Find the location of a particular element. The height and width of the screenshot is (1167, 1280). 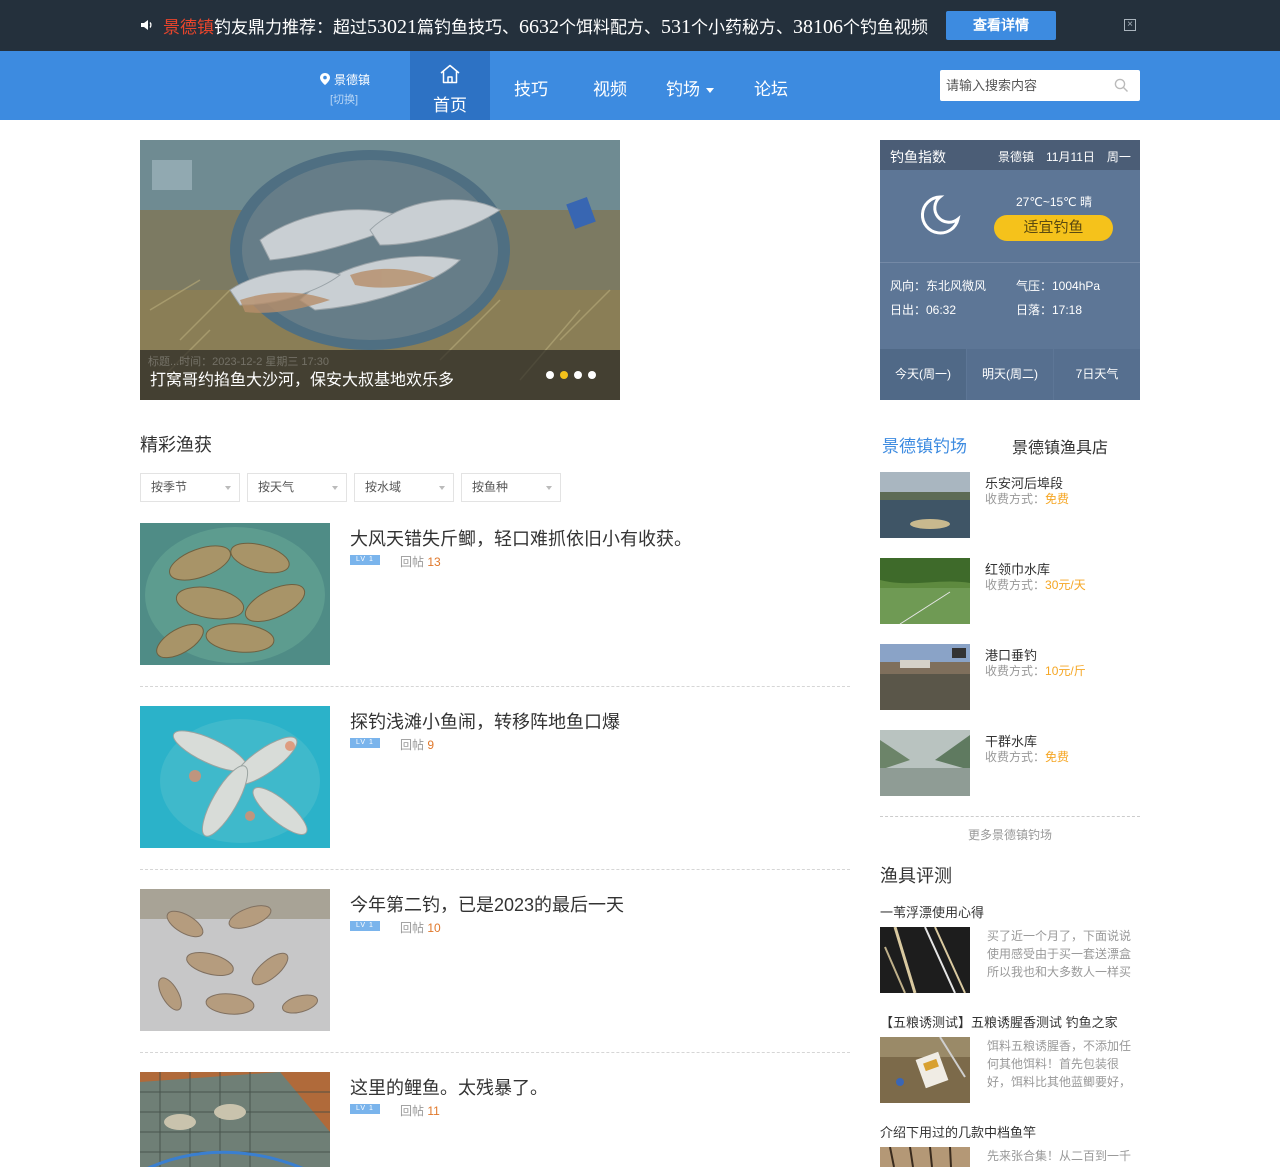

weather-sunset: 日落：17:18 is located at coordinates (1049, 310).